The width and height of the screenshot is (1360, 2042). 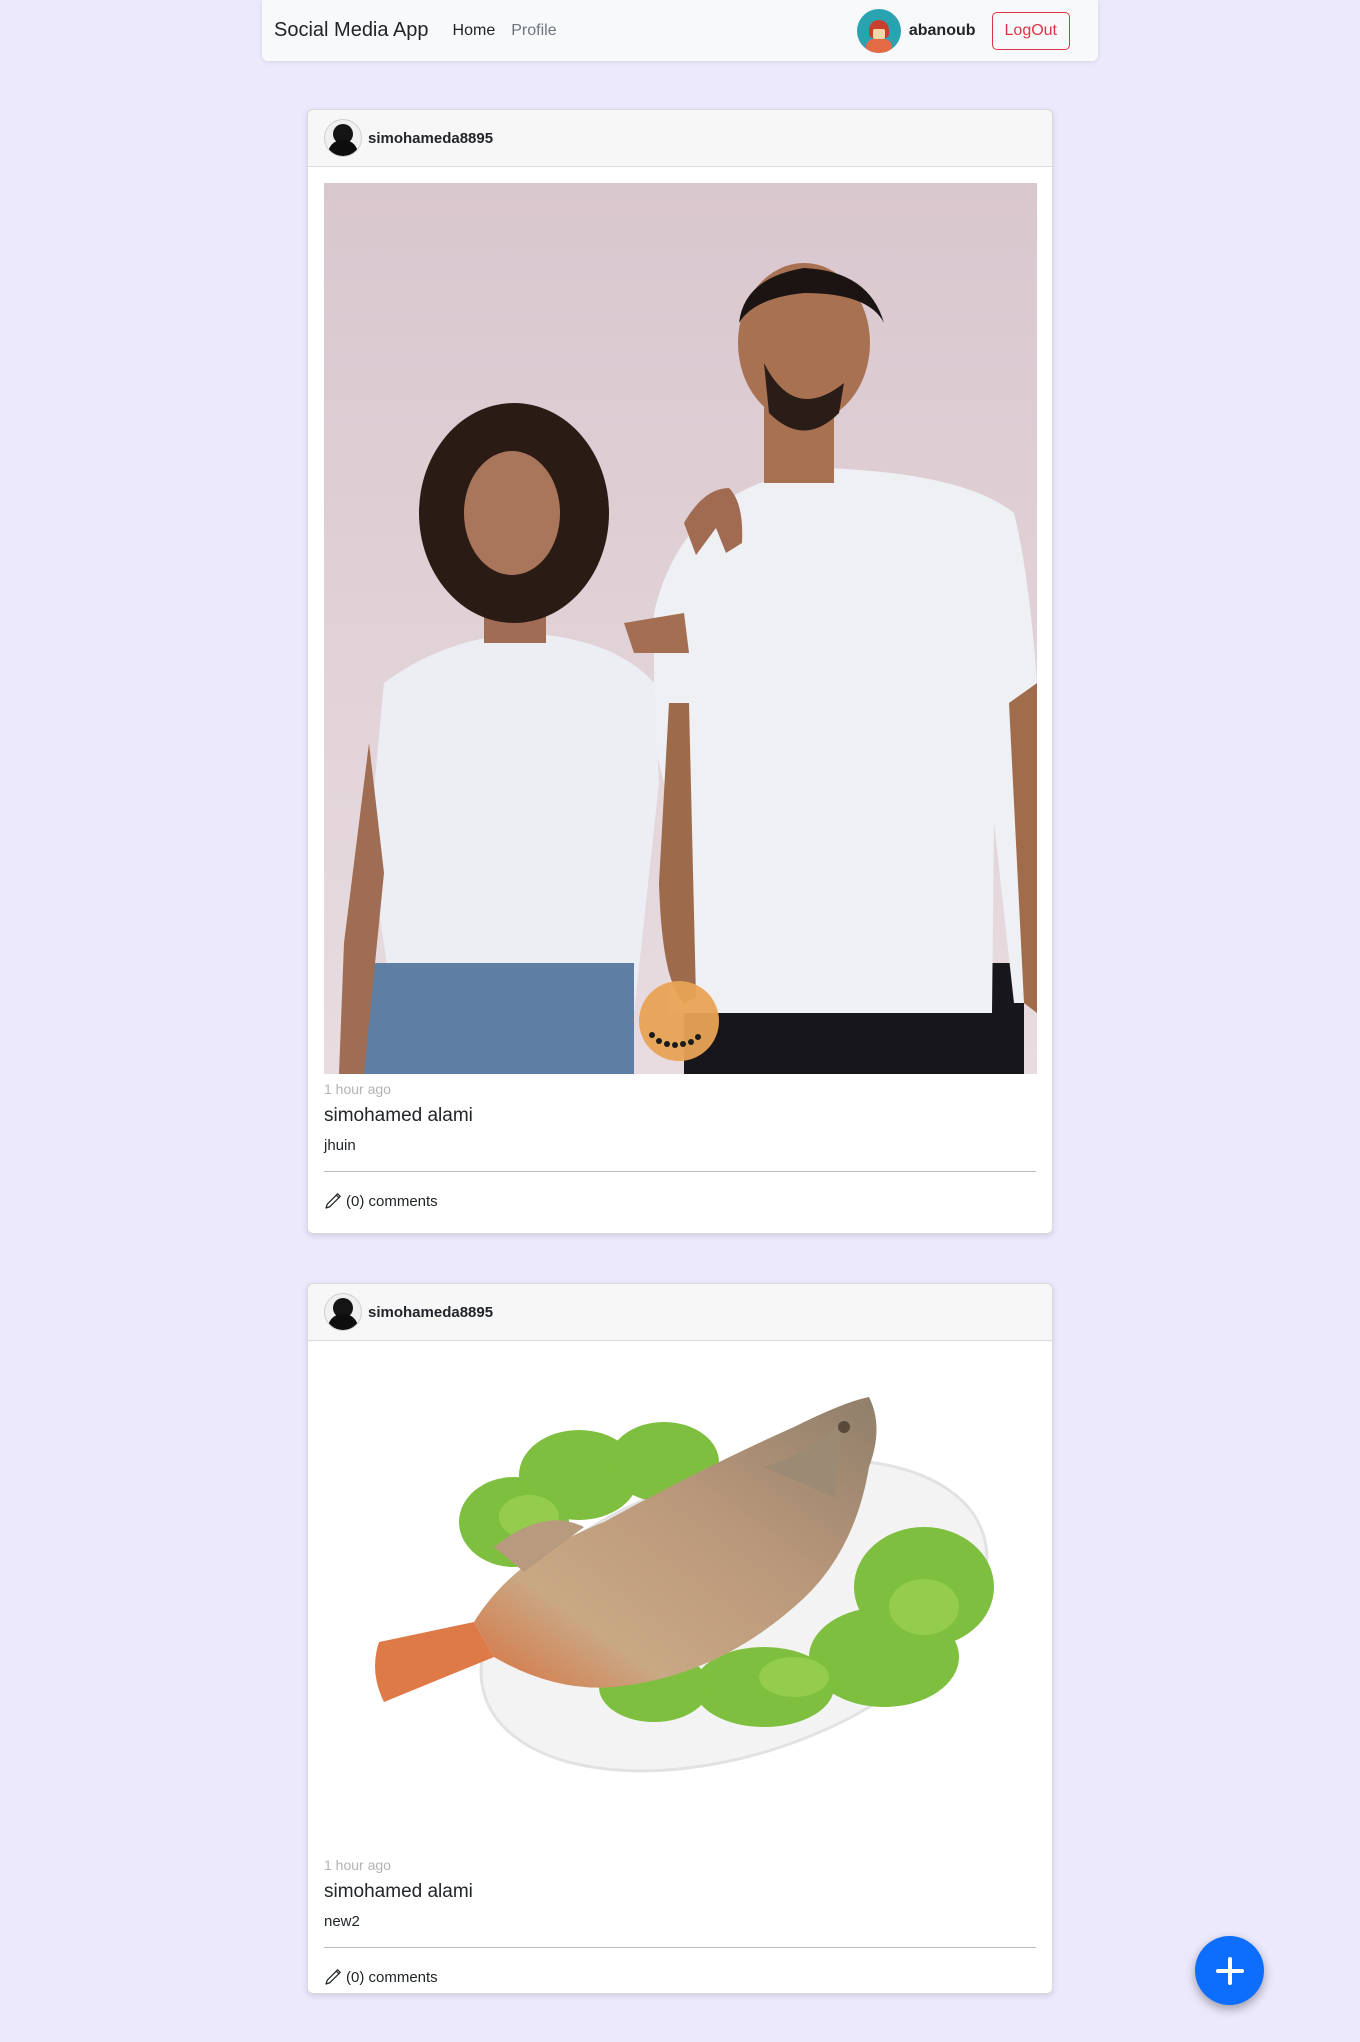 I want to click on plus-icon, so click(x=1229, y=1970).